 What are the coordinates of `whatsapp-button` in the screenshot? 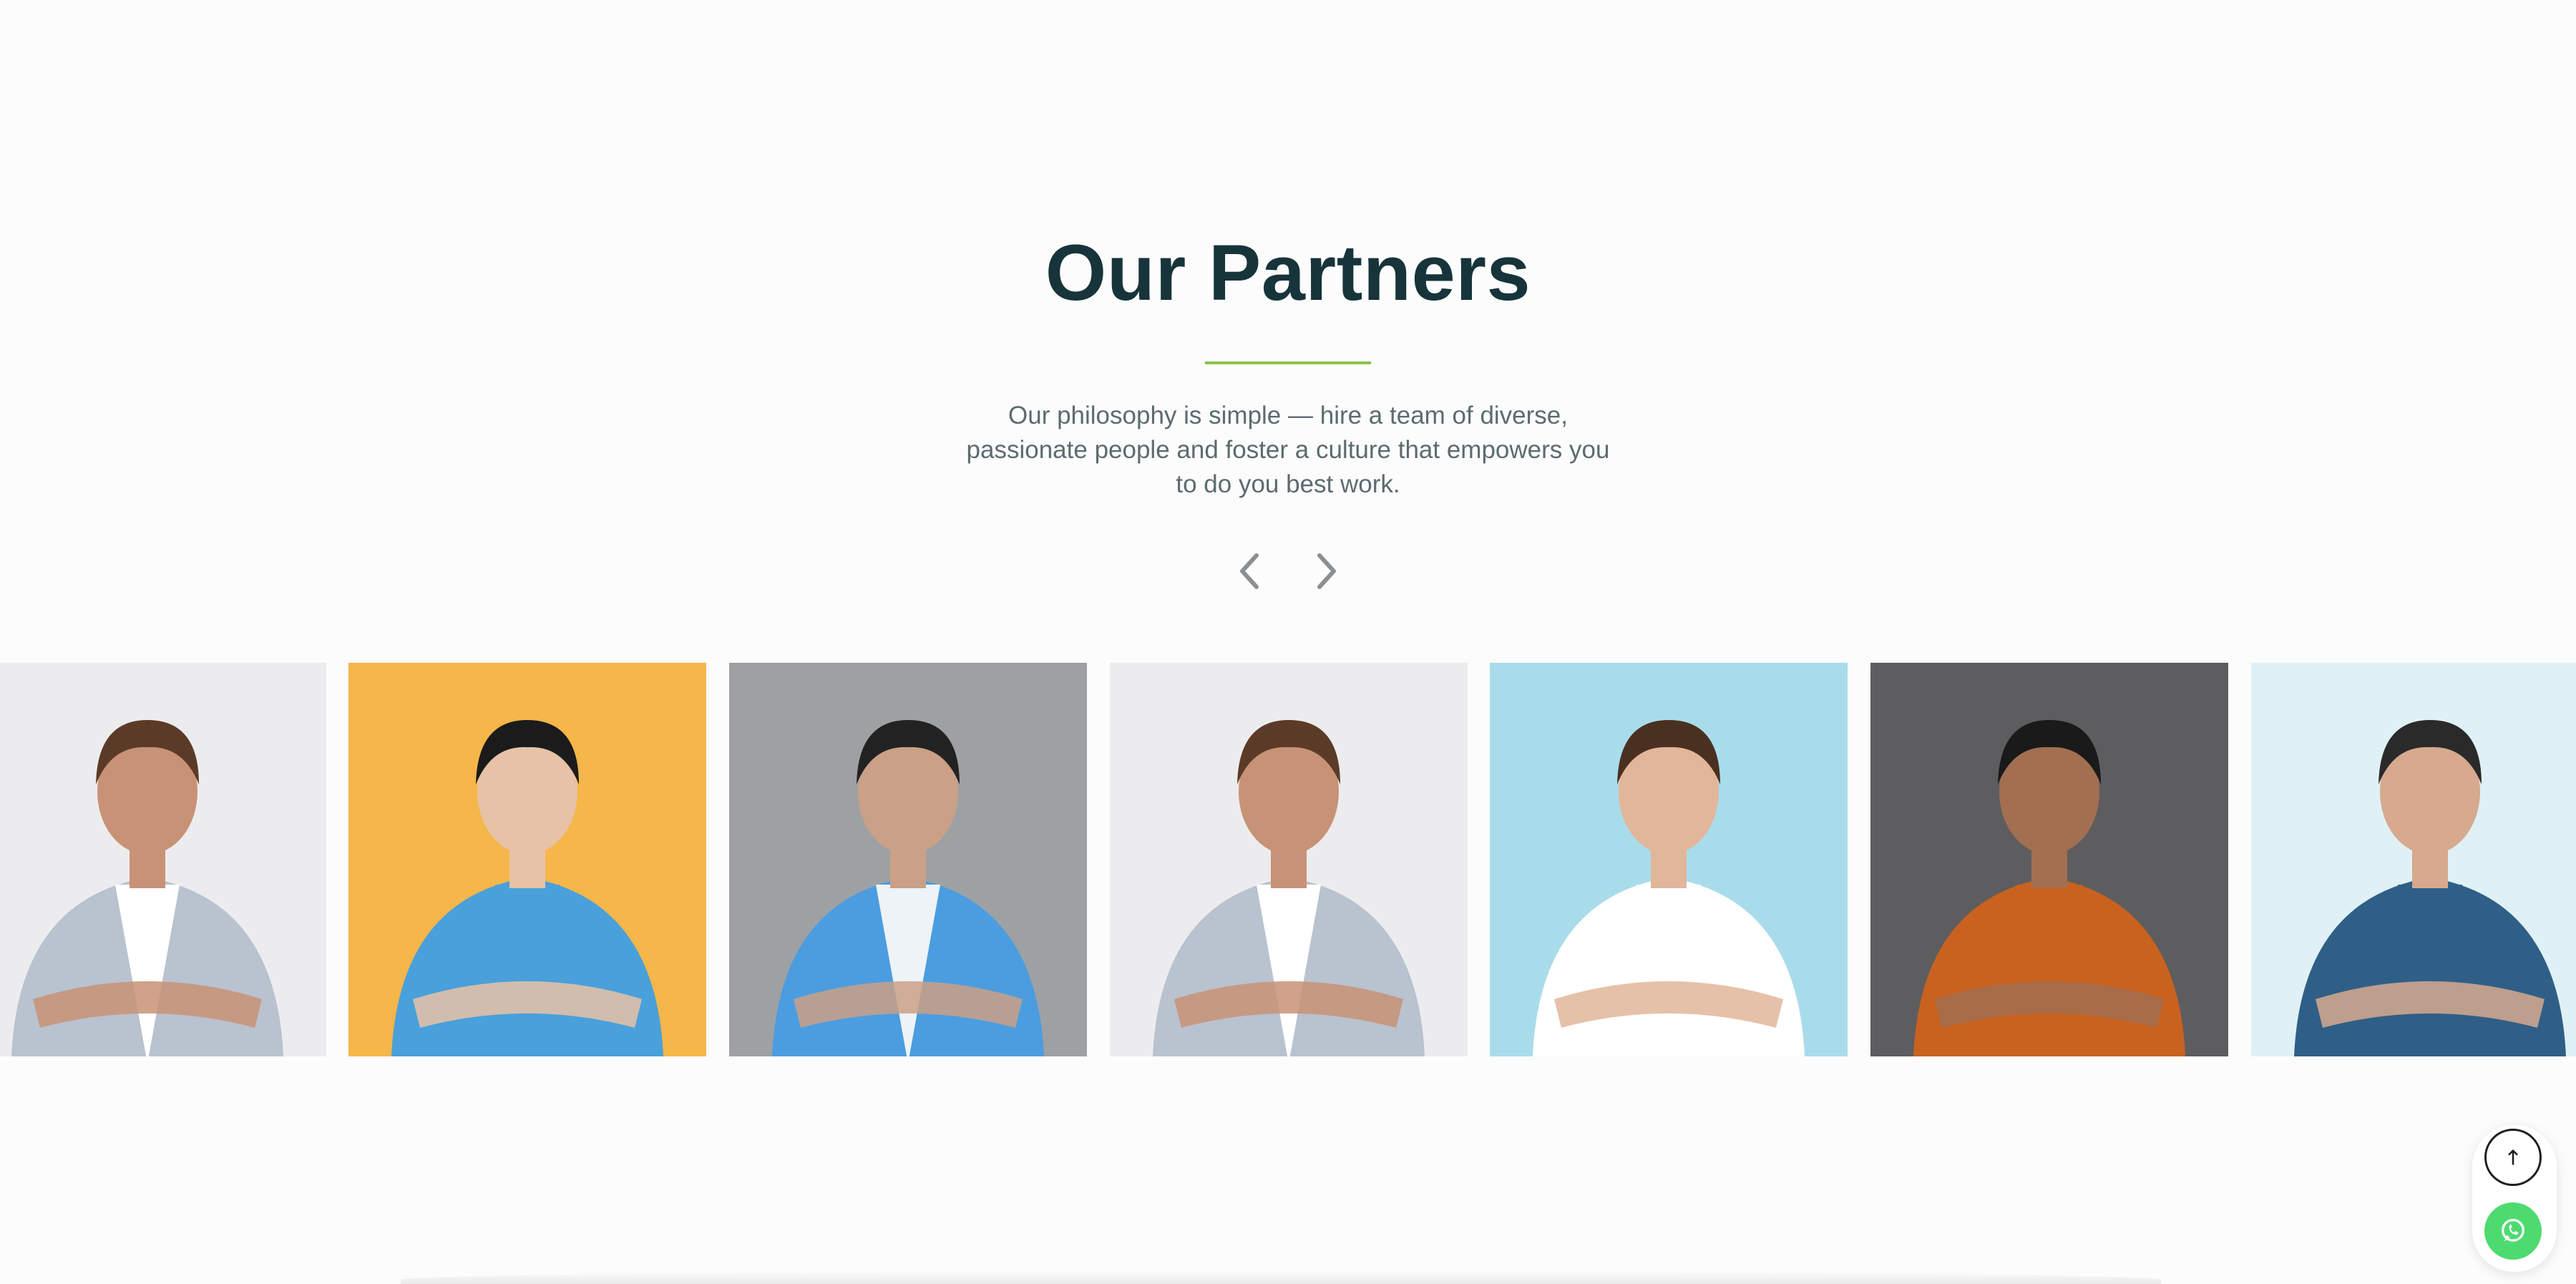 It's located at (2513, 1231).